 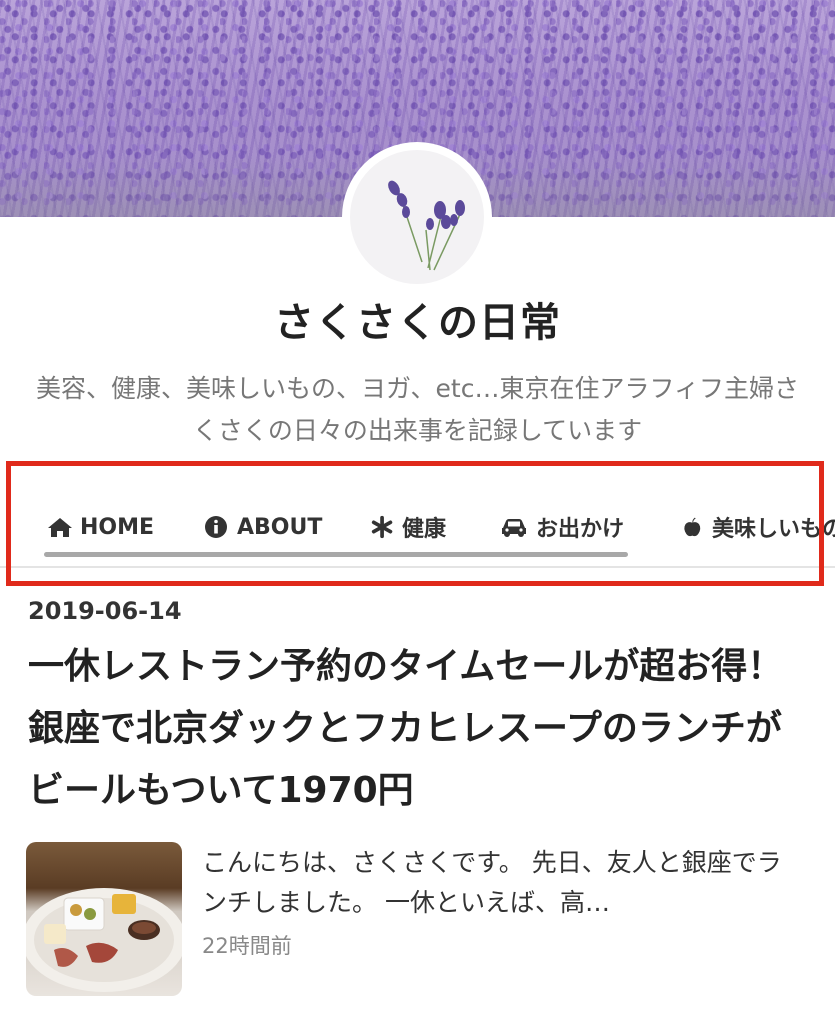 I want to click on article-date: 2019-06-14, so click(x=105, y=611).